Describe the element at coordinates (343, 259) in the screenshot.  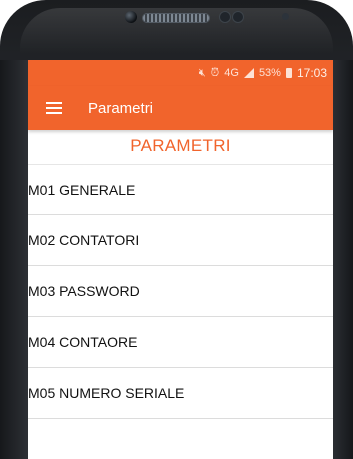
I see `right-bezel` at that location.